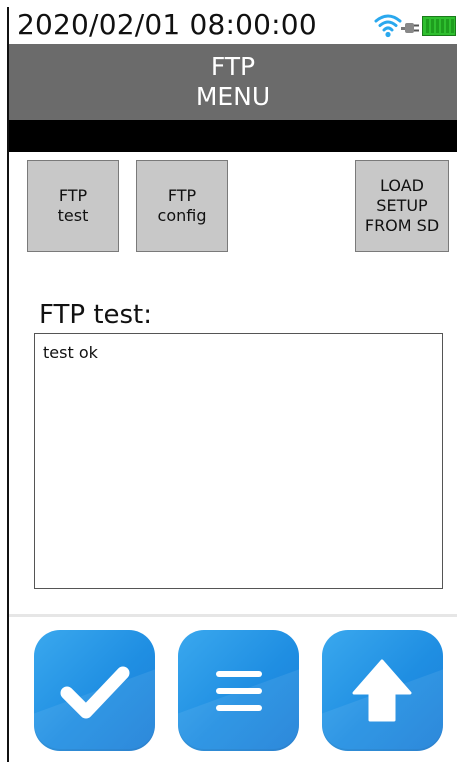  What do you see at coordinates (402, 225) in the screenshot?
I see `load-setup-button-label-3: FROM SD` at bounding box center [402, 225].